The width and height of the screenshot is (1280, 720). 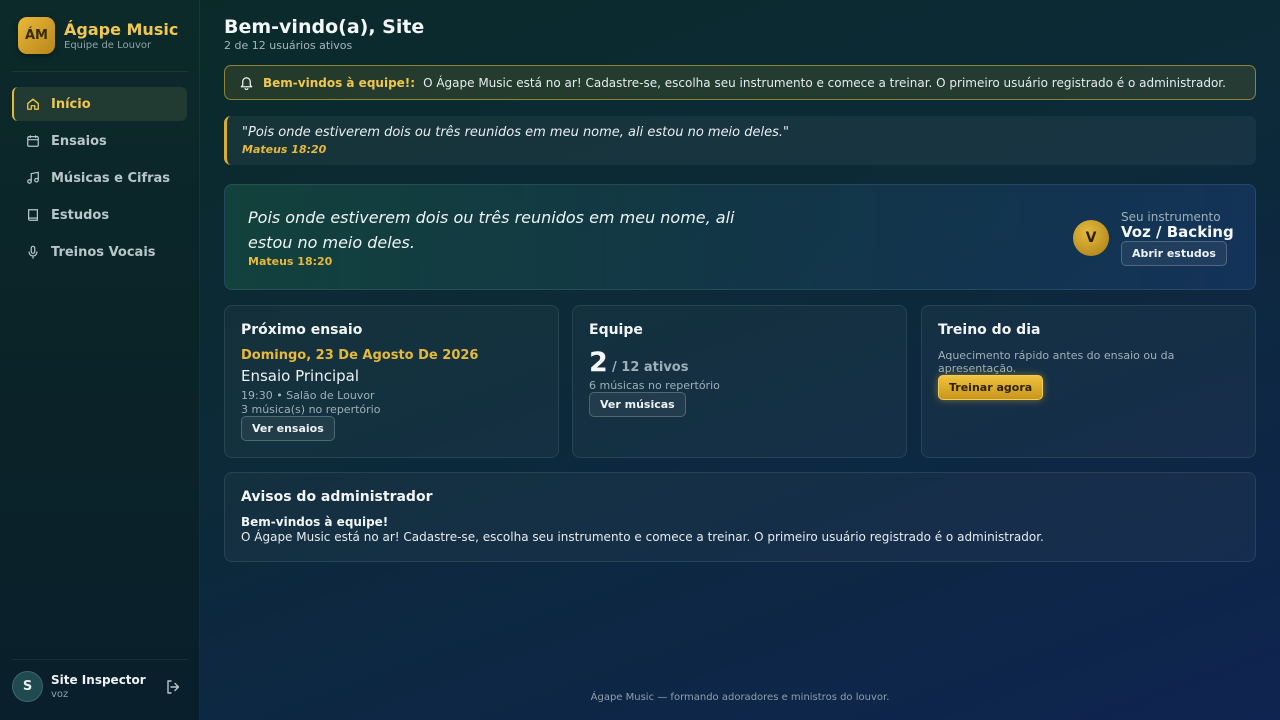 I want to click on page-title: Bem-vindo(a), Site, so click(x=324, y=27).